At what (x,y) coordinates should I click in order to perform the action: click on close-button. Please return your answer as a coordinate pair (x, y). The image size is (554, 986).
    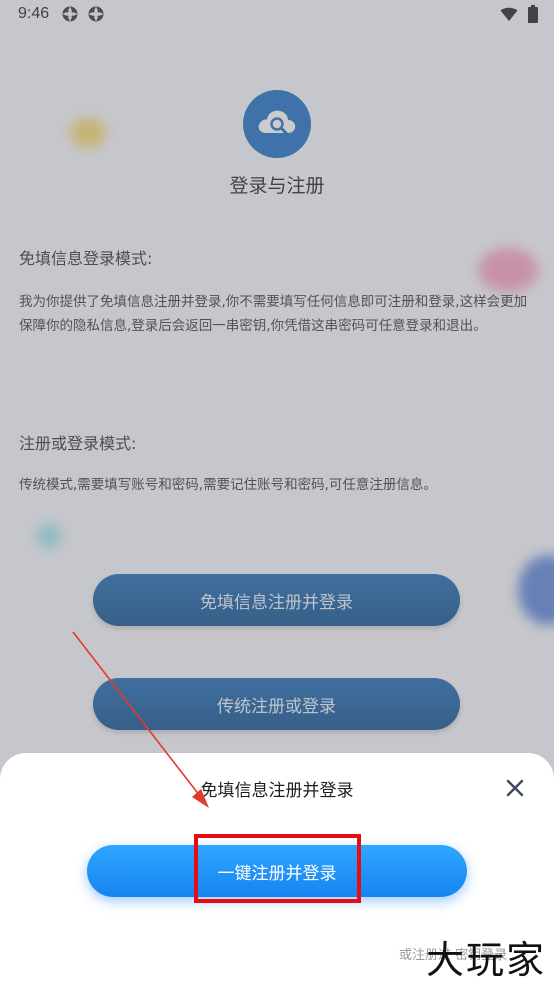
    Looking at the image, I should click on (515, 788).